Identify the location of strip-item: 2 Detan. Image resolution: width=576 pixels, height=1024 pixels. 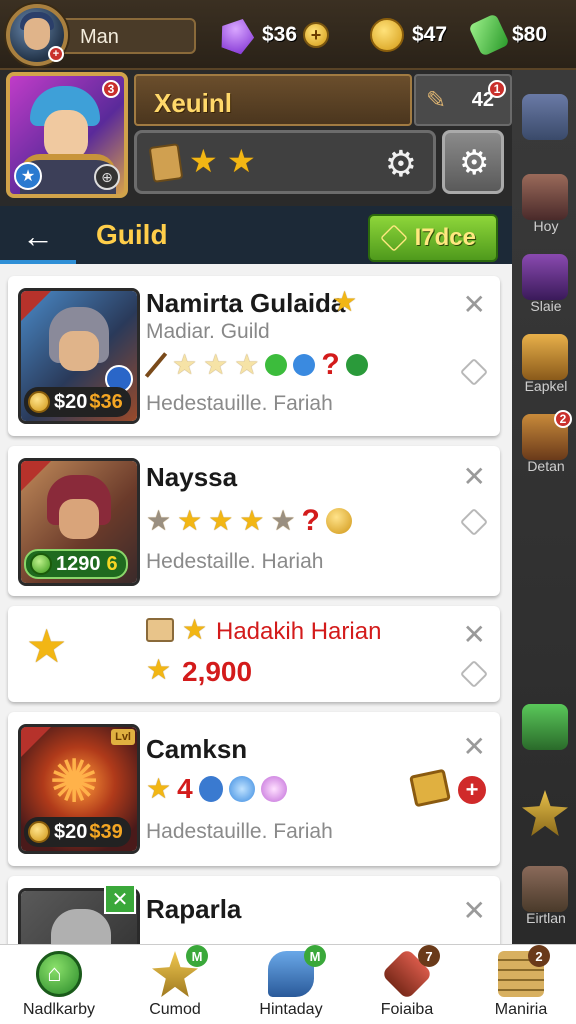
(545, 447).